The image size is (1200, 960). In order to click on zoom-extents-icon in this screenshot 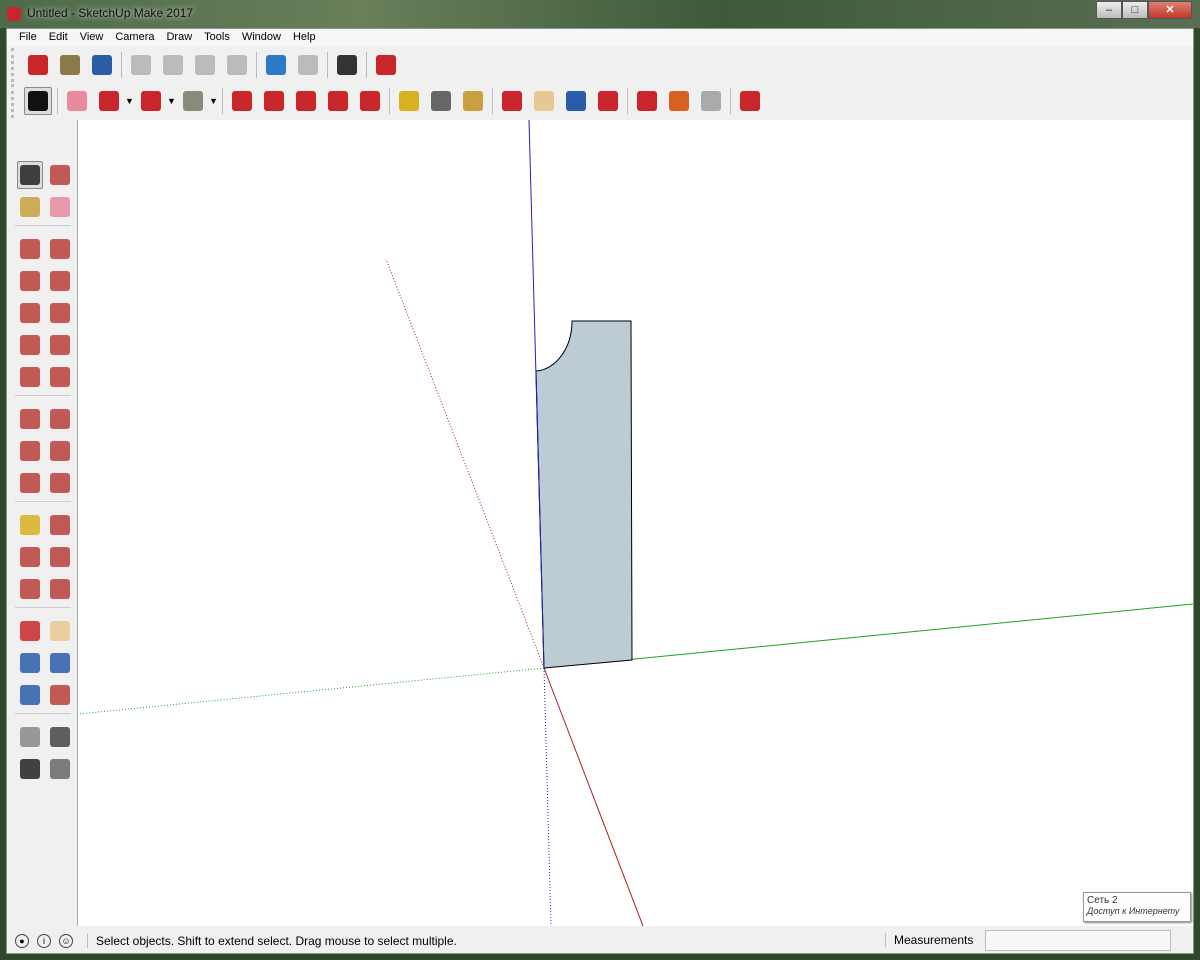, I will do `click(30, 695)`.